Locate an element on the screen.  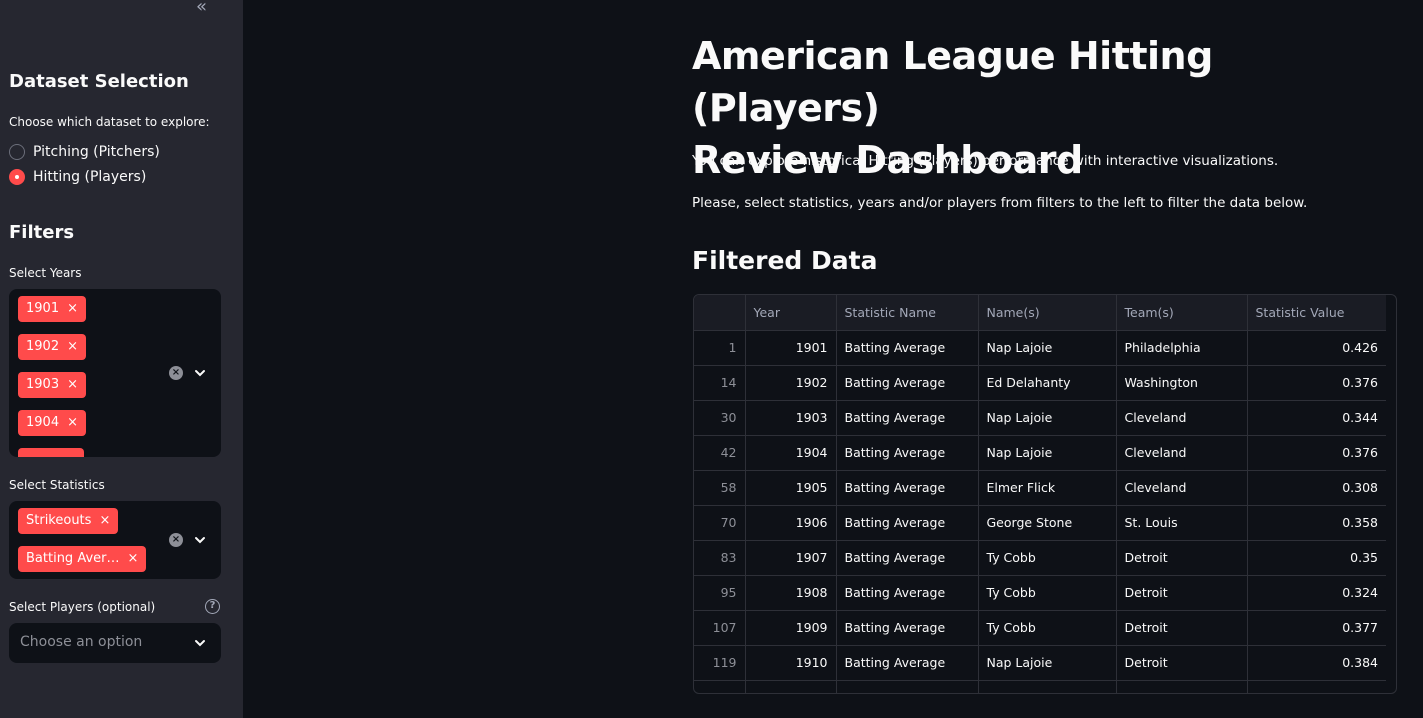
table-cell: 1910 is located at coordinates (791, 663).